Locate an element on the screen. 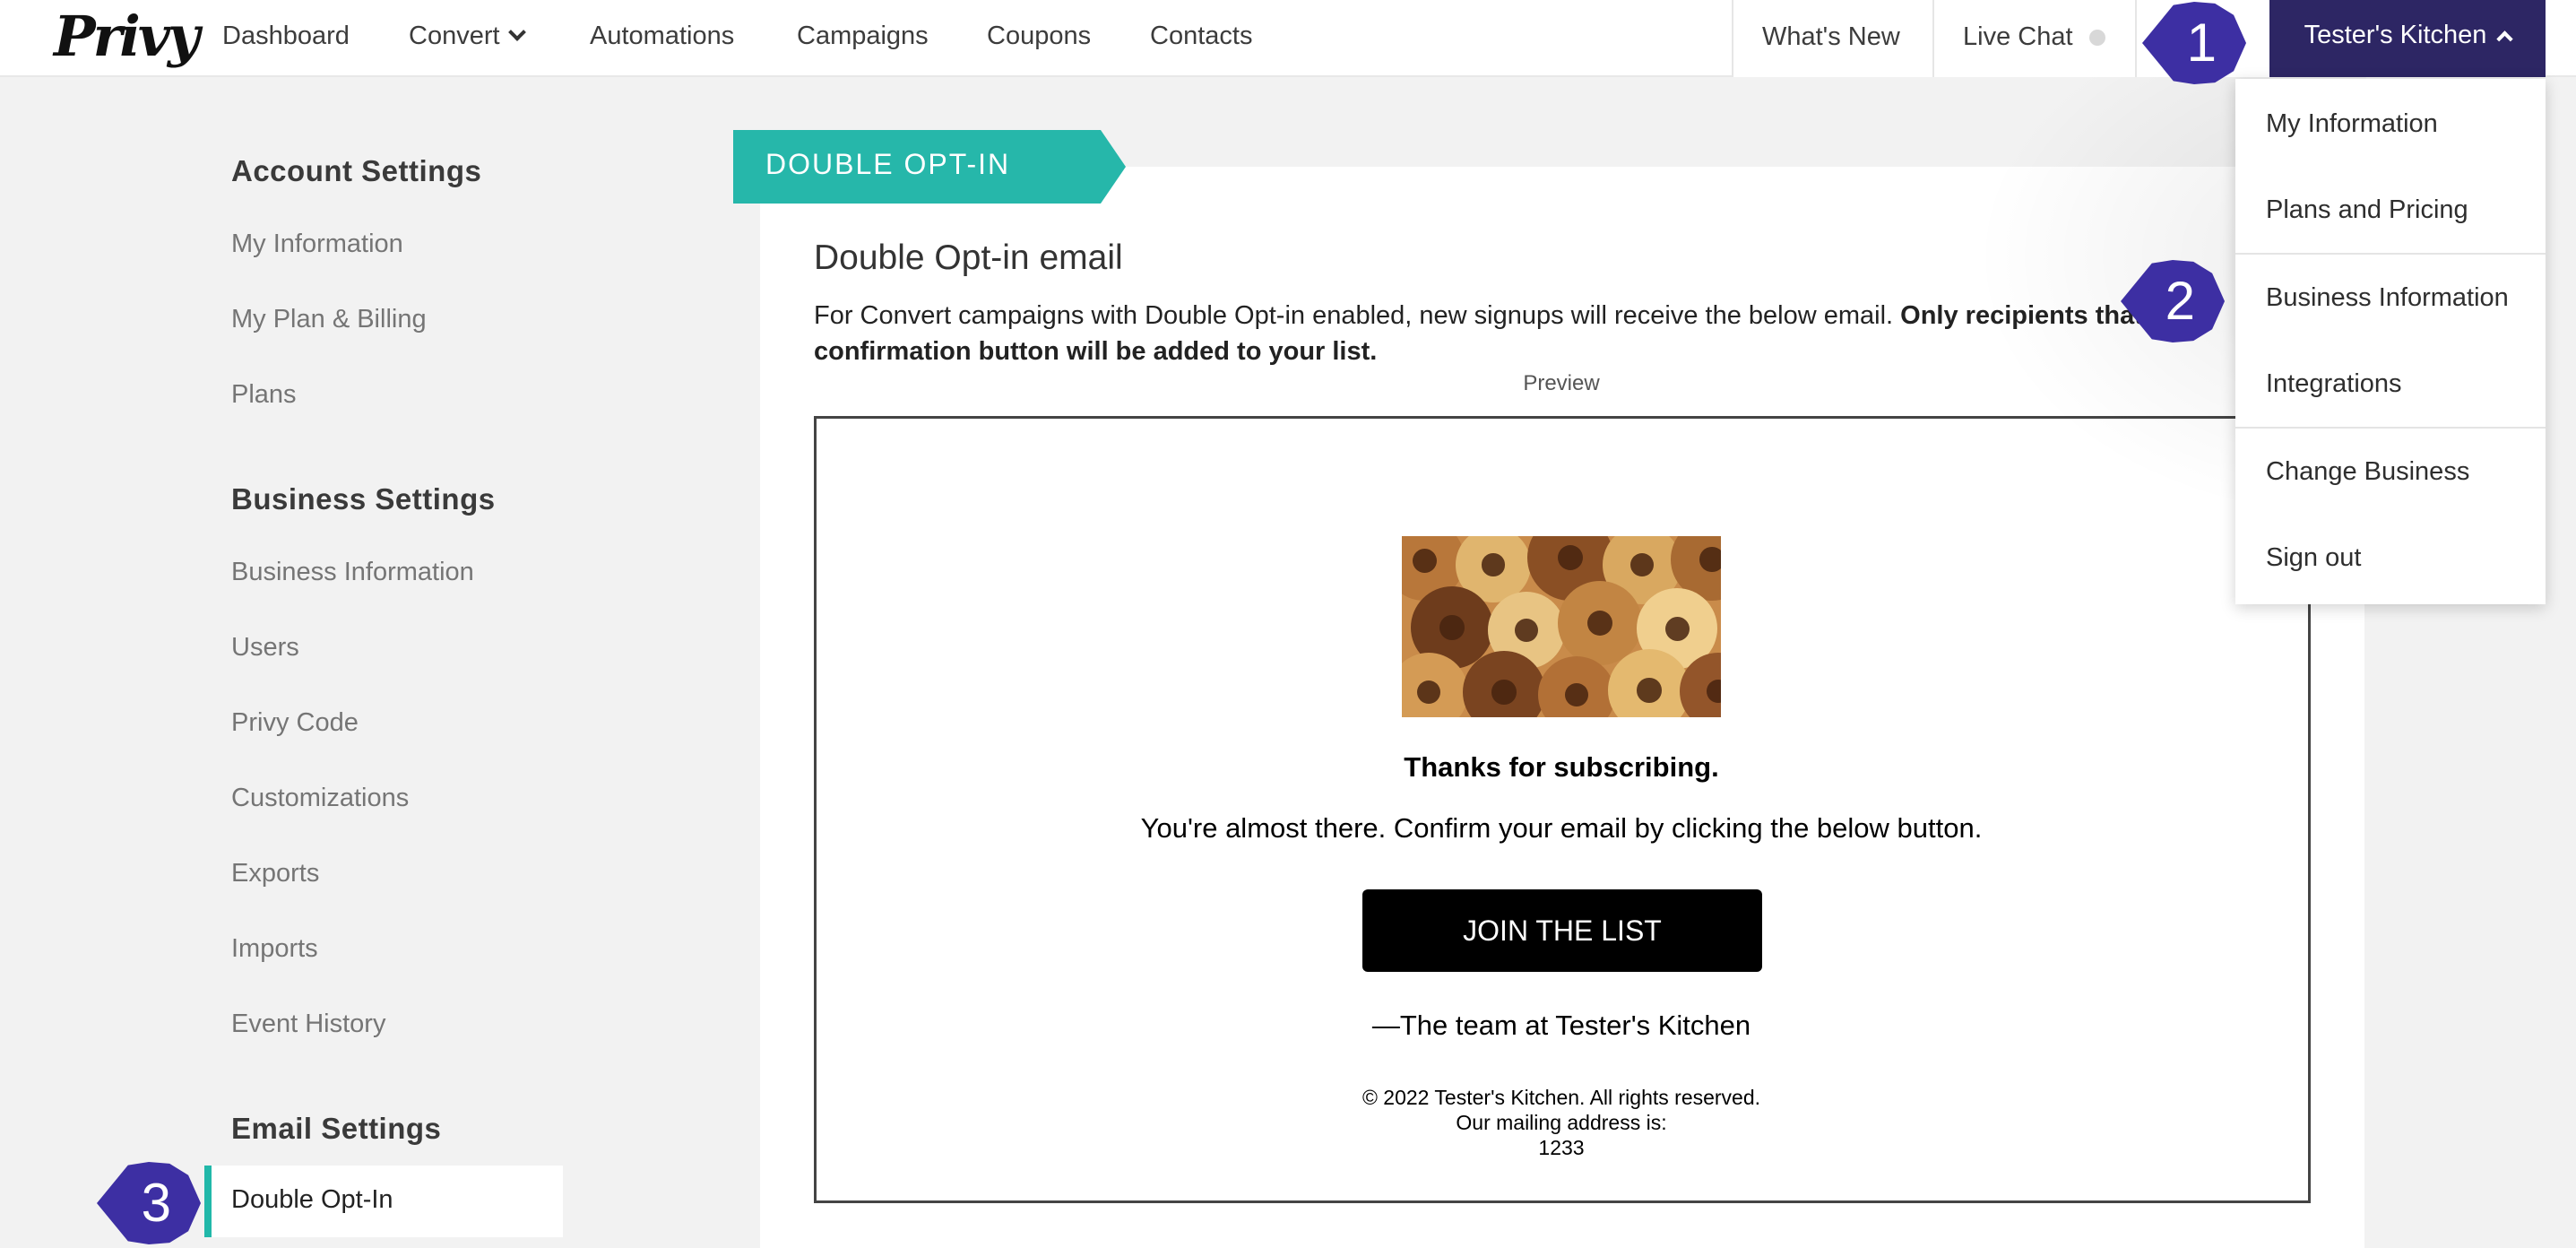  status-dot-icon is located at coordinates (2096, 38).